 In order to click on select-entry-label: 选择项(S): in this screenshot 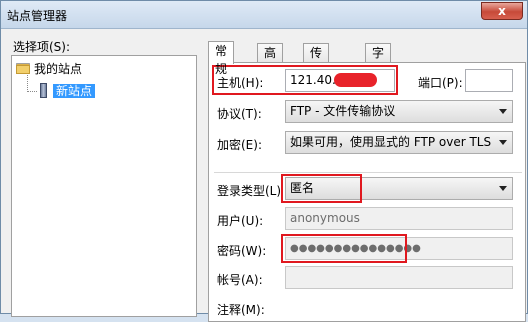, I will do `click(42, 47)`.